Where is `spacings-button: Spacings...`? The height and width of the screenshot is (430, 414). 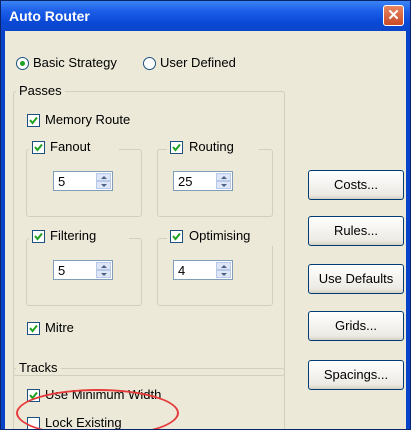
spacings-button: Spacings... is located at coordinates (356, 375).